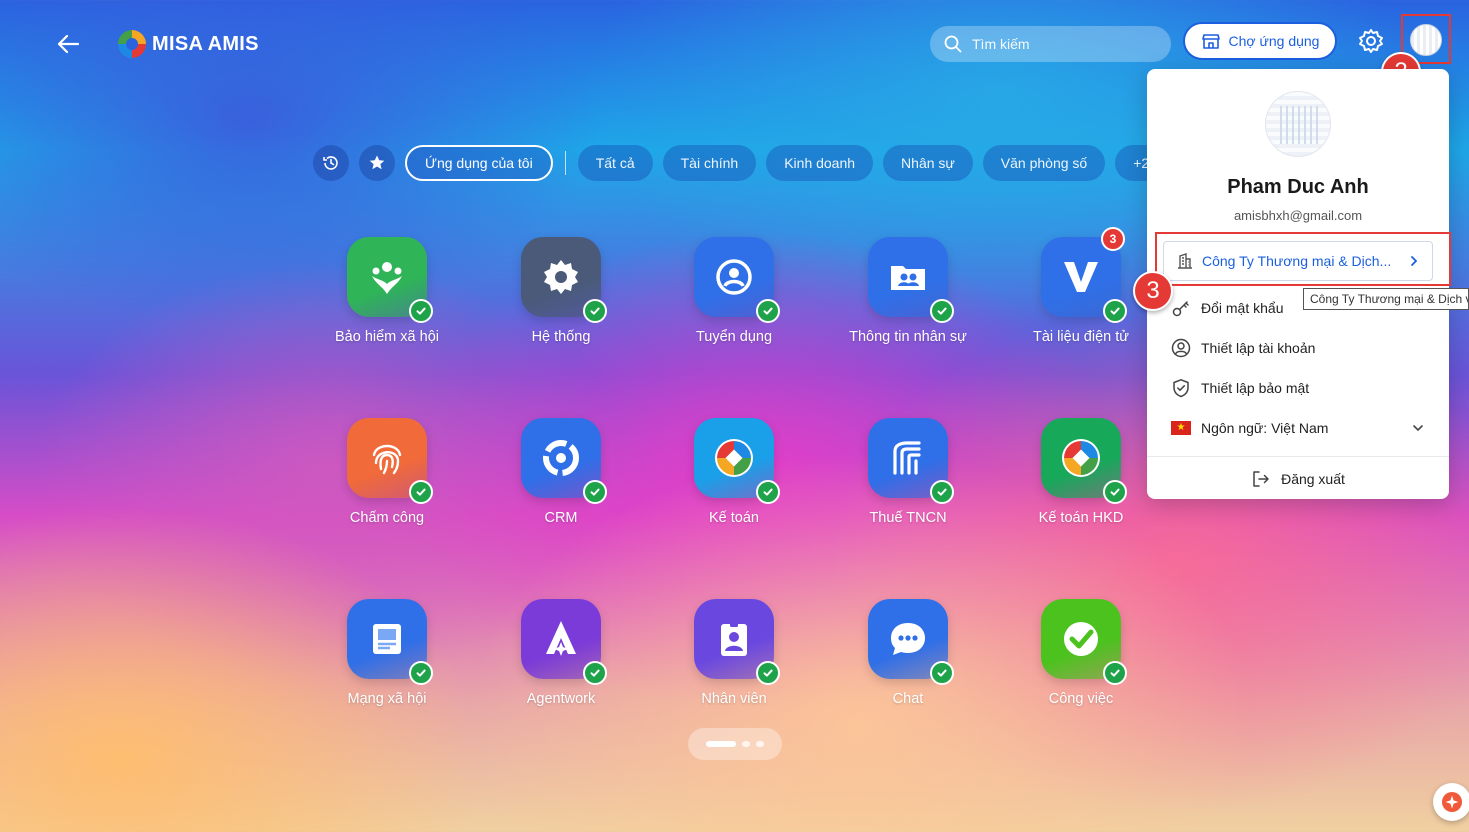 Image resolution: width=1469 pixels, height=832 pixels. I want to click on chip-business: Kinh doanh, so click(820, 163).